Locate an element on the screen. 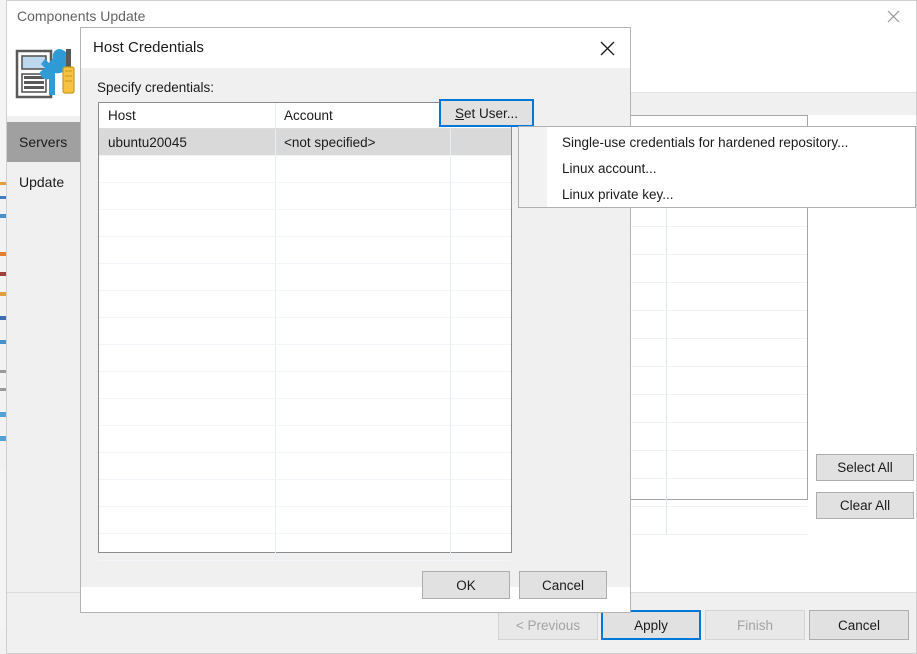 The width and height of the screenshot is (917, 654). clear-all-label: Clear All is located at coordinates (865, 505).